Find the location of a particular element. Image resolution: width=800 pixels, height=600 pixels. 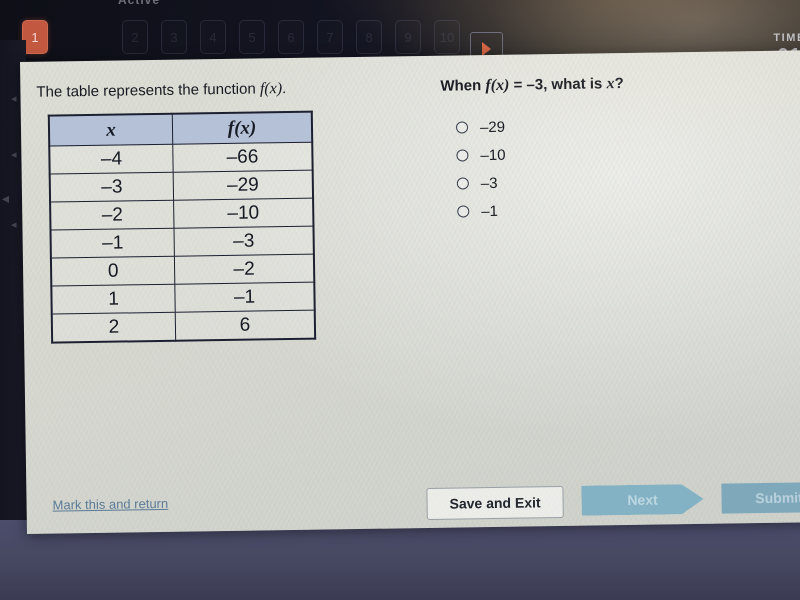

cell-fx: –10 is located at coordinates (243, 213).